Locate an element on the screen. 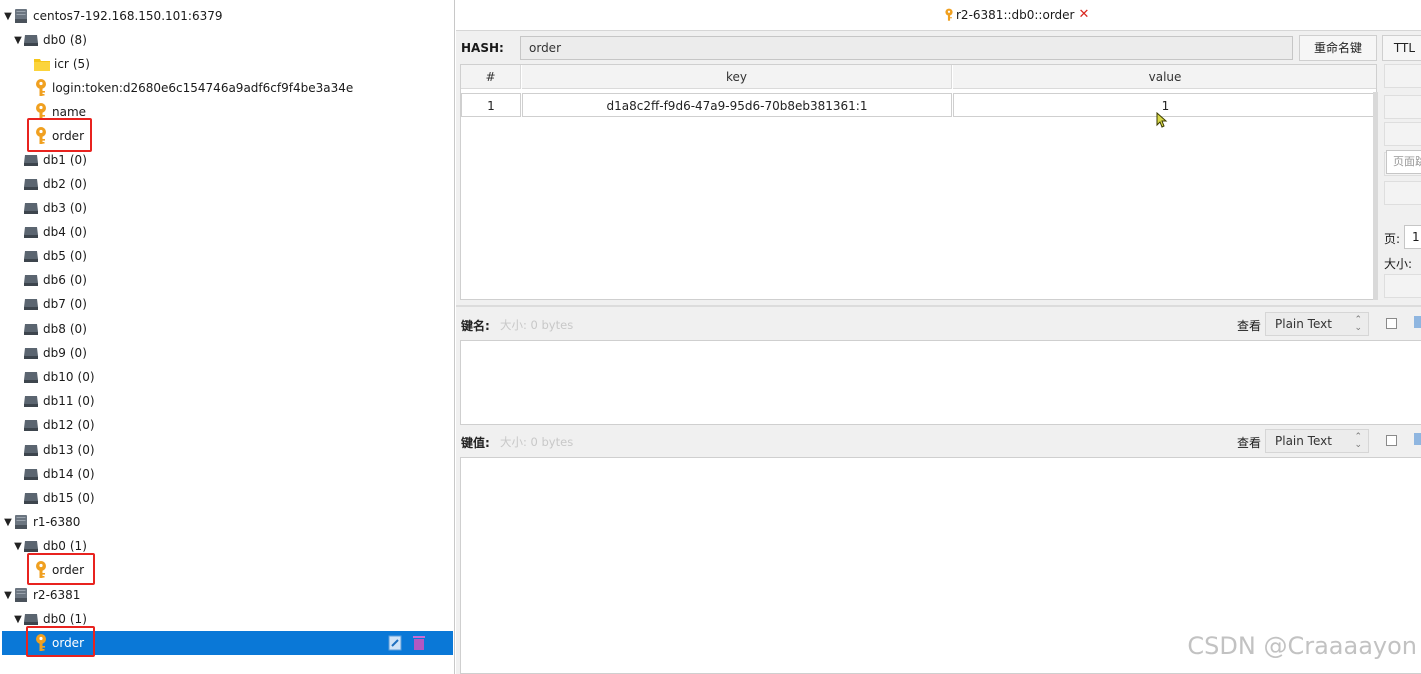 The width and height of the screenshot is (1421, 674). table-cell-key: d1a8c2ff-f9d6-47a9-95d6-70b8eb381361:1 is located at coordinates (737, 105).